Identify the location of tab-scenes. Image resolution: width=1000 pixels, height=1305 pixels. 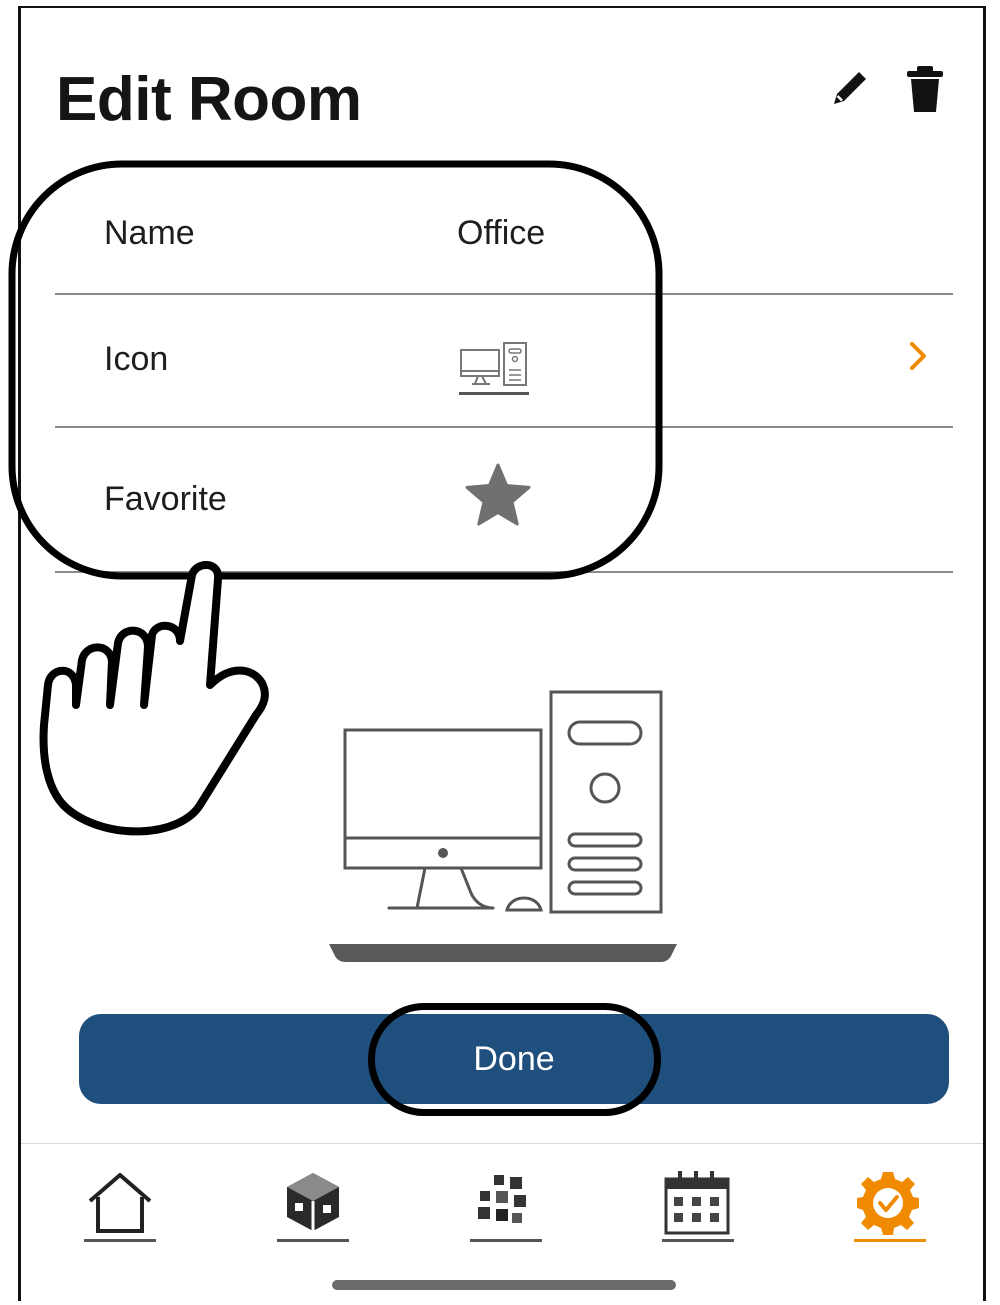
(506, 1205).